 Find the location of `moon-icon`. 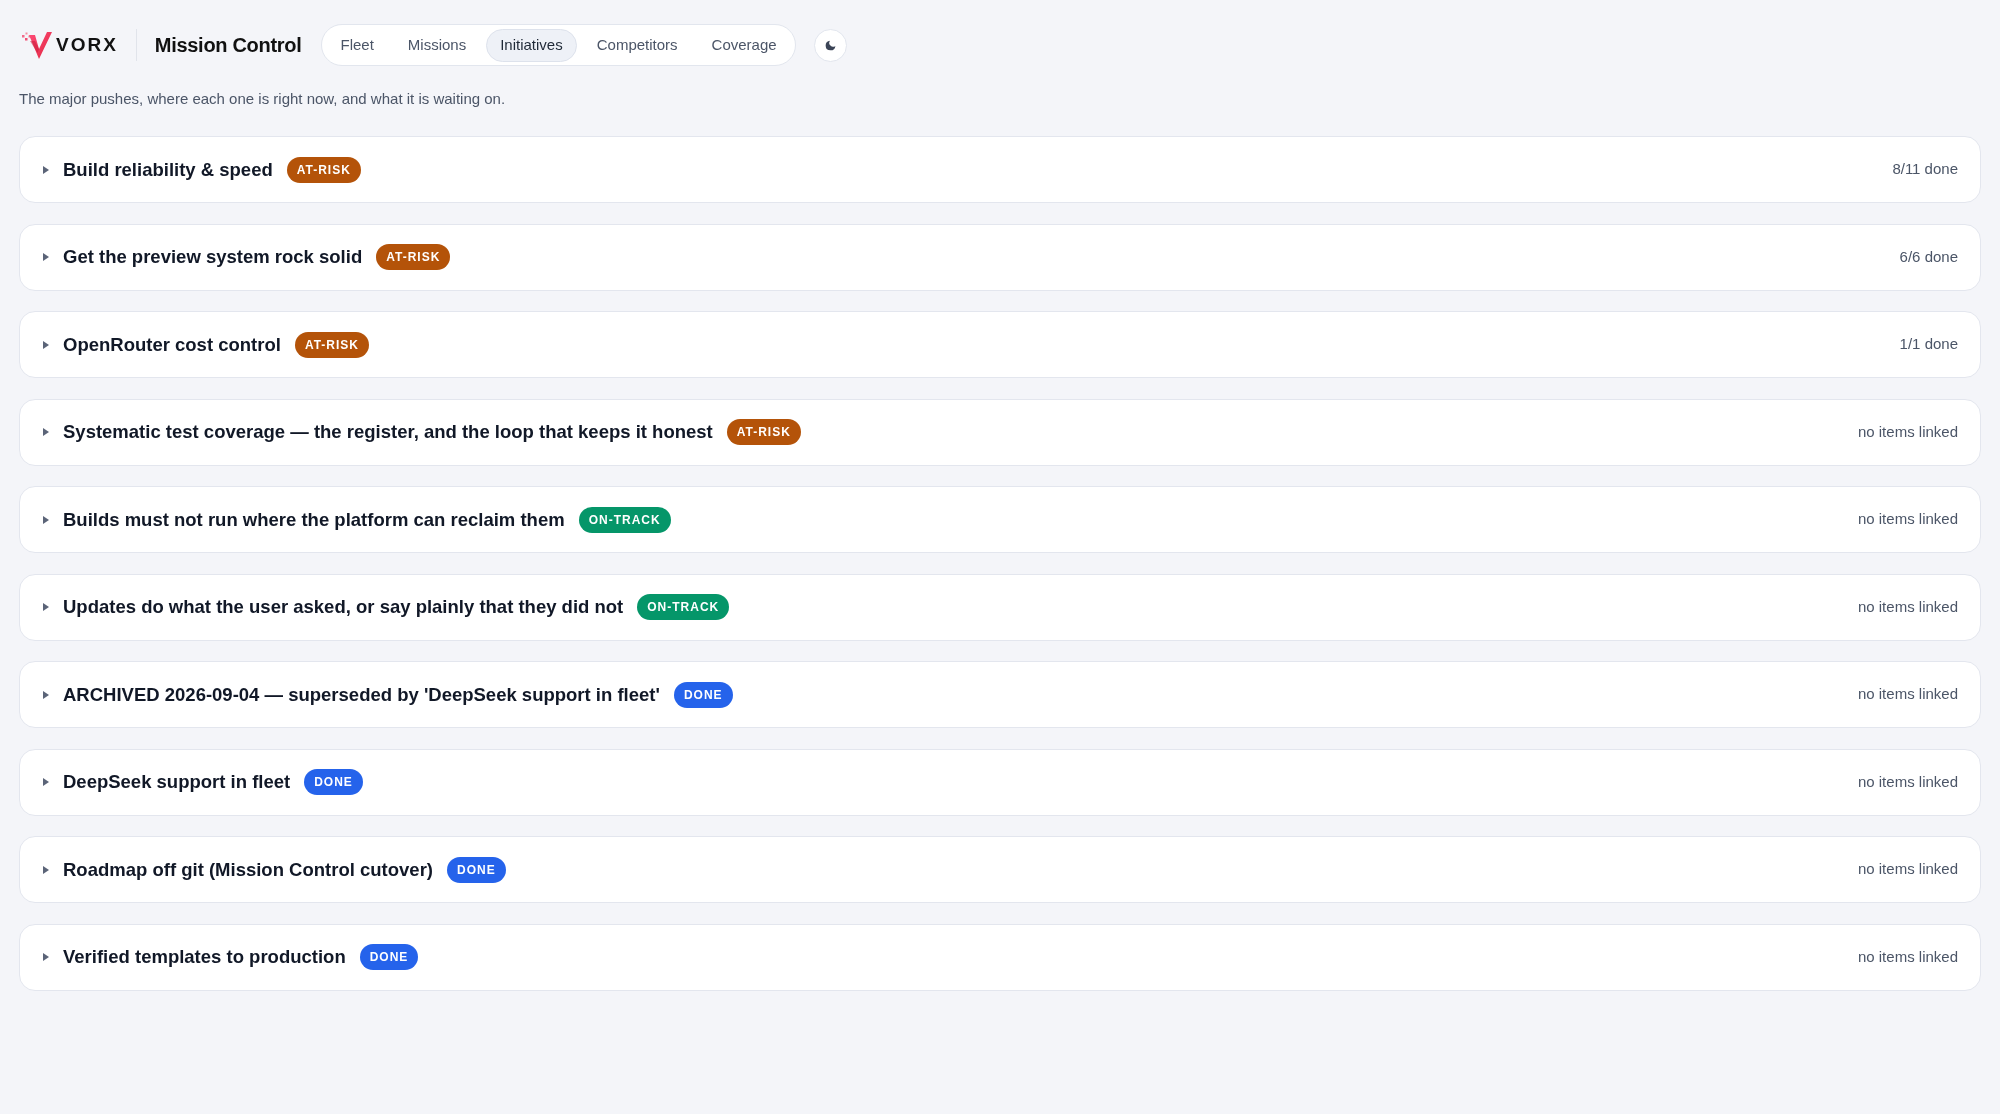

moon-icon is located at coordinates (830, 45).